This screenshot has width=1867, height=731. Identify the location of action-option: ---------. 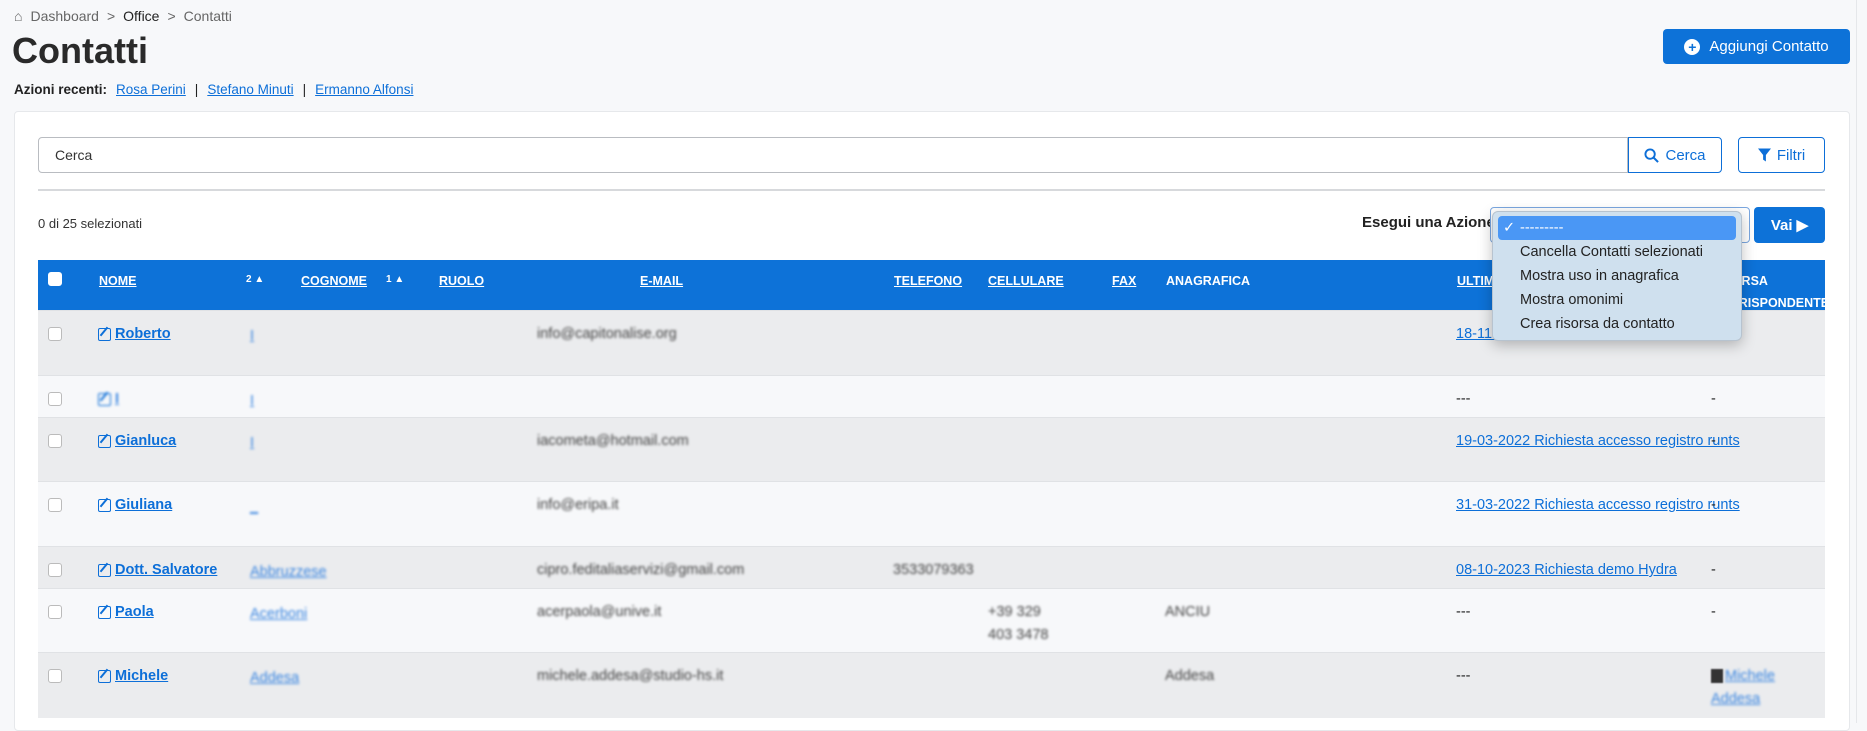
(1617, 228).